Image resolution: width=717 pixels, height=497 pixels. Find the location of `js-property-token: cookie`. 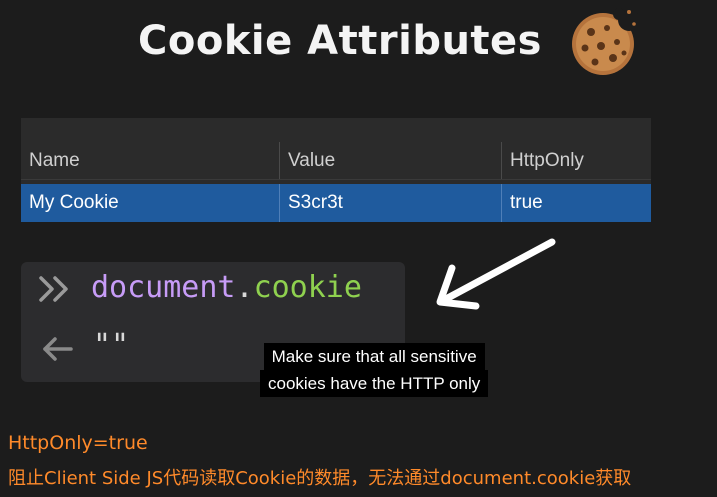

js-property-token: cookie is located at coordinates (307, 287).